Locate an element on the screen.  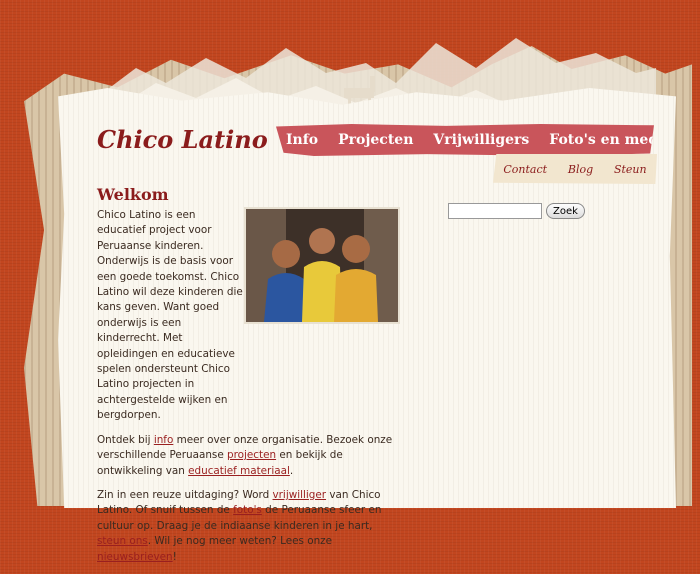
link-vrijwilliger: vrijwilliger is located at coordinates (300, 495).